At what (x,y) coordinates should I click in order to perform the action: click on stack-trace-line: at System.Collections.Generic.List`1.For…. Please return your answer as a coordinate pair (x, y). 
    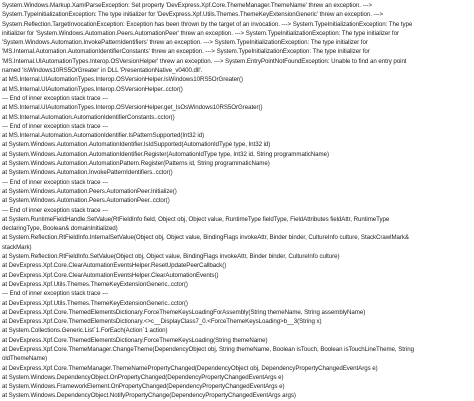
    Looking at the image, I should click on (85, 331).